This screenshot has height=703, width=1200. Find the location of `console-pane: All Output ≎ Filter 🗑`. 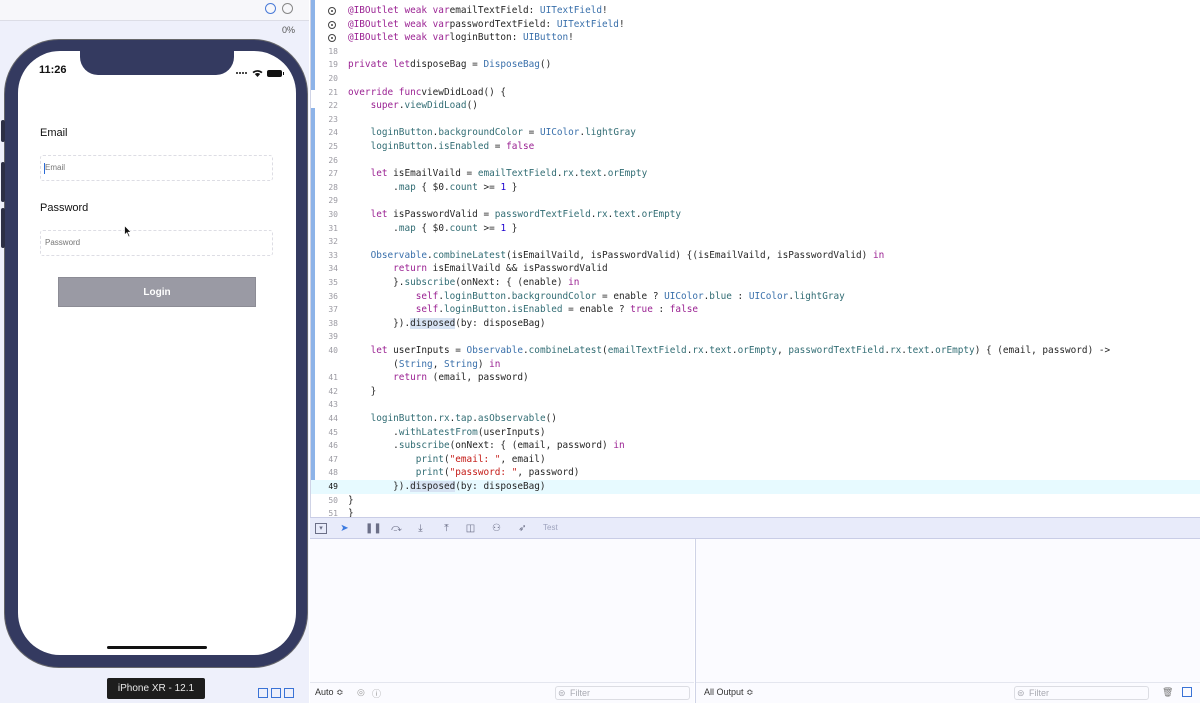

console-pane: All Output ≎ Filter 🗑 is located at coordinates (947, 621).